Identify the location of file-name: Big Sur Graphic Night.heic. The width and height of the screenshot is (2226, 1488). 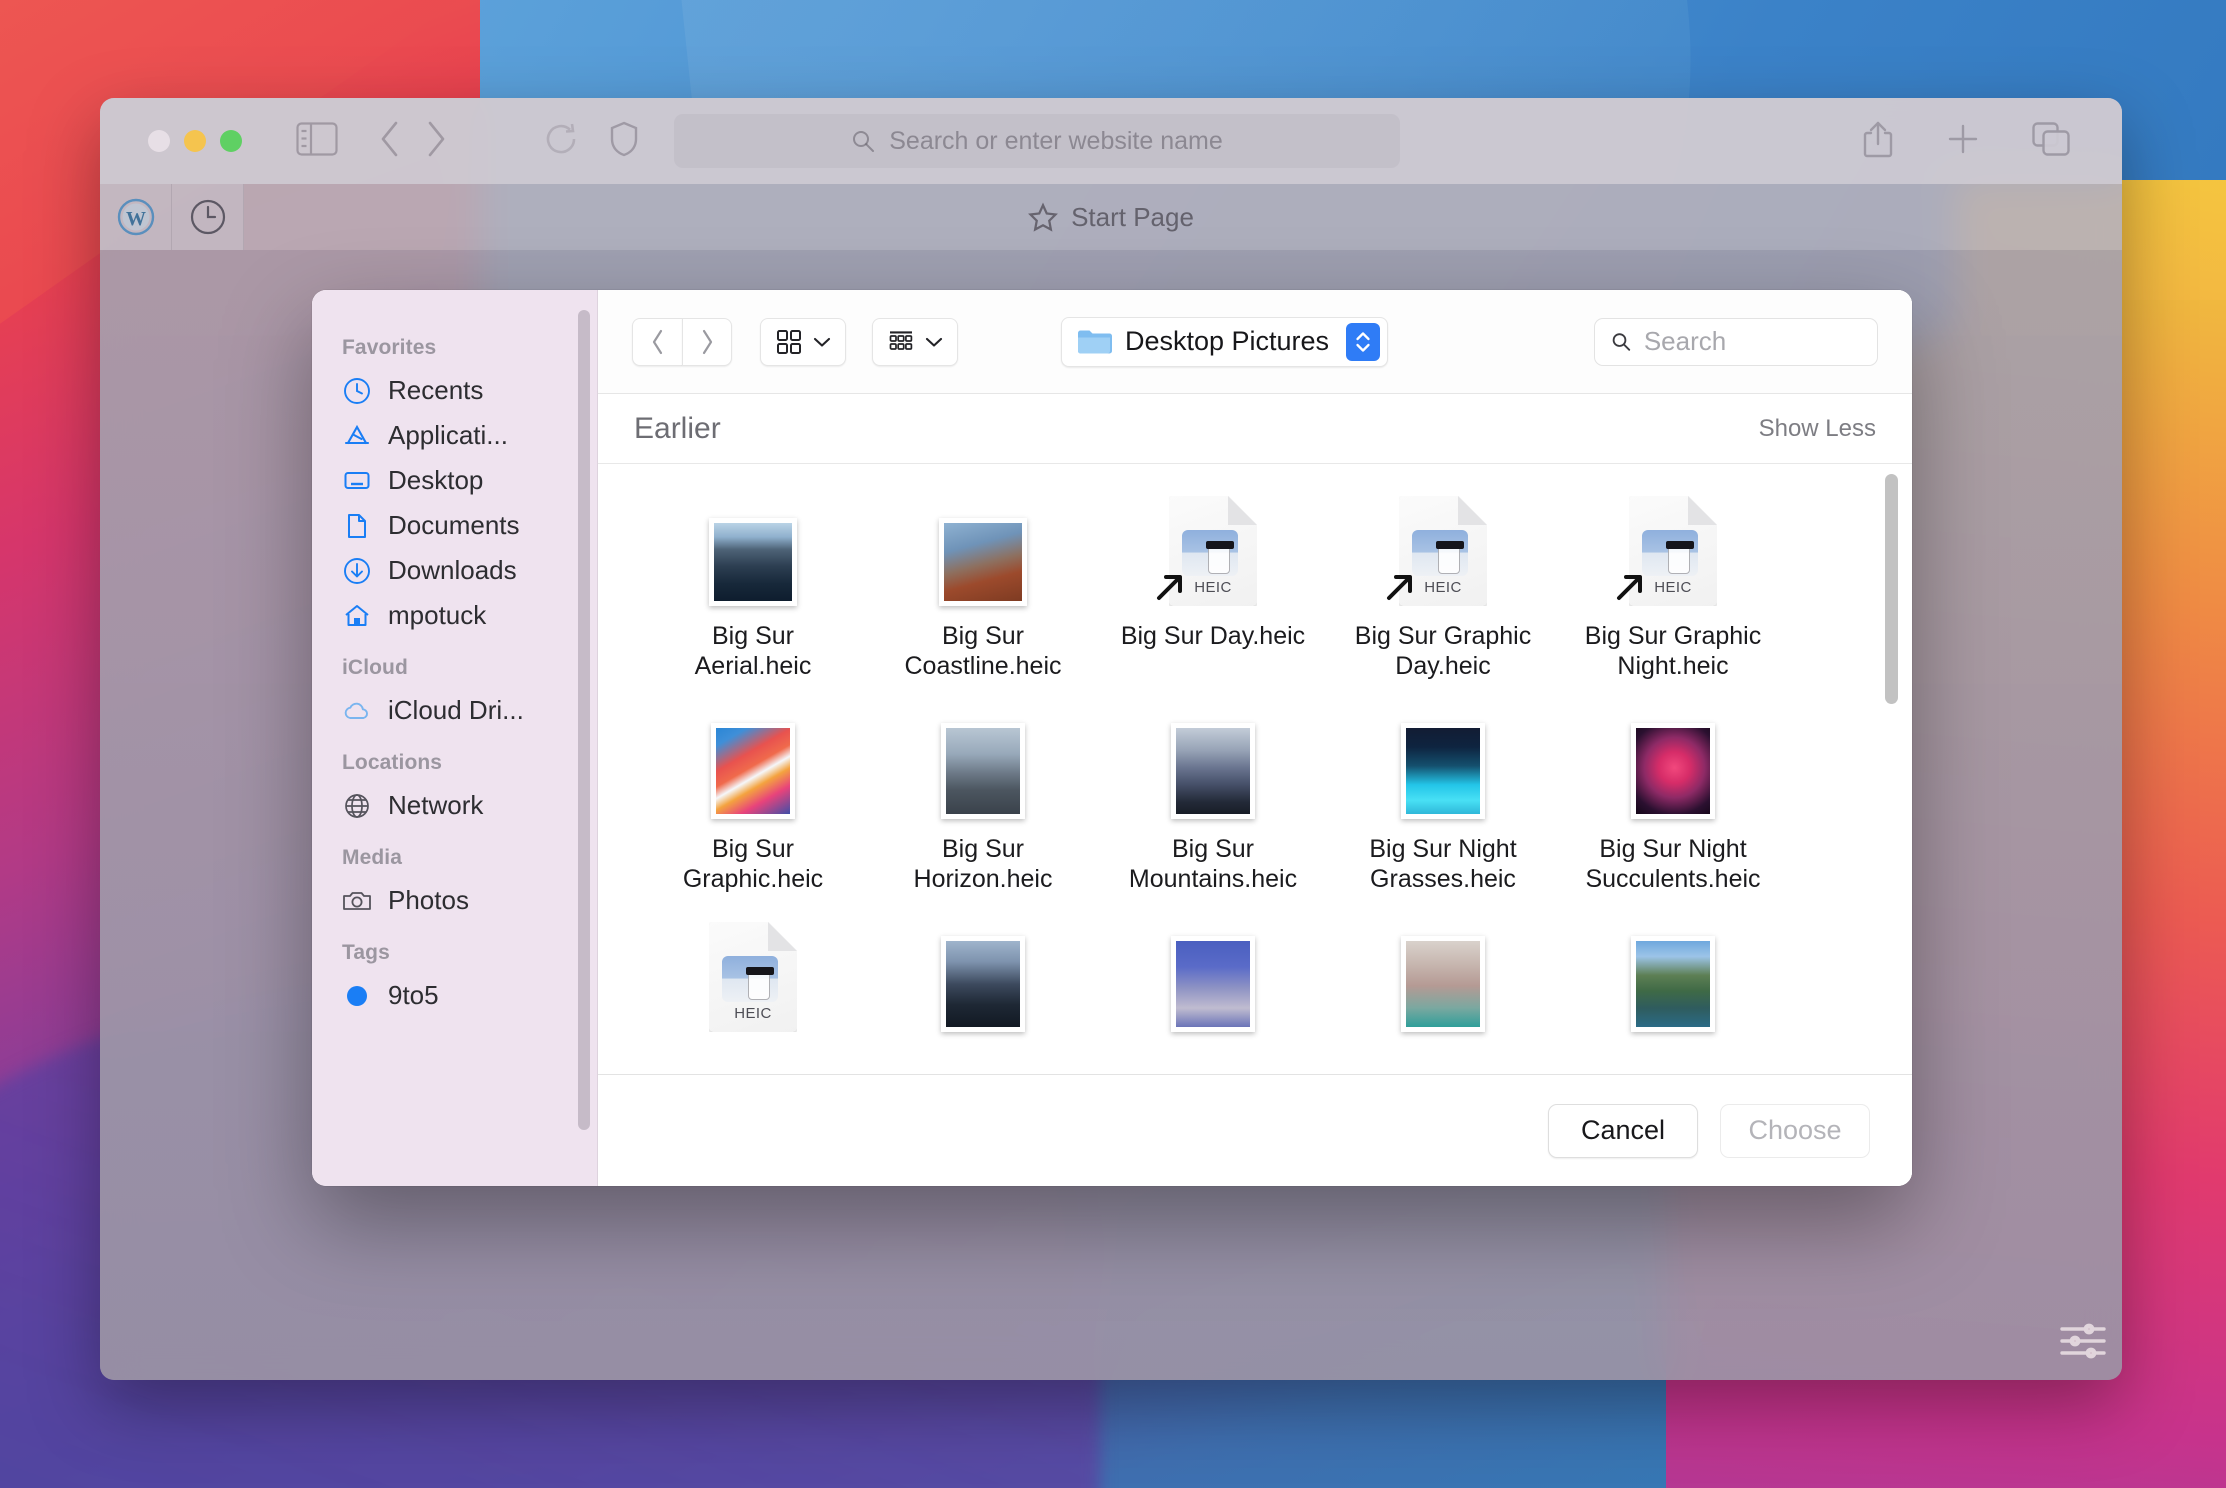
(1673, 651).